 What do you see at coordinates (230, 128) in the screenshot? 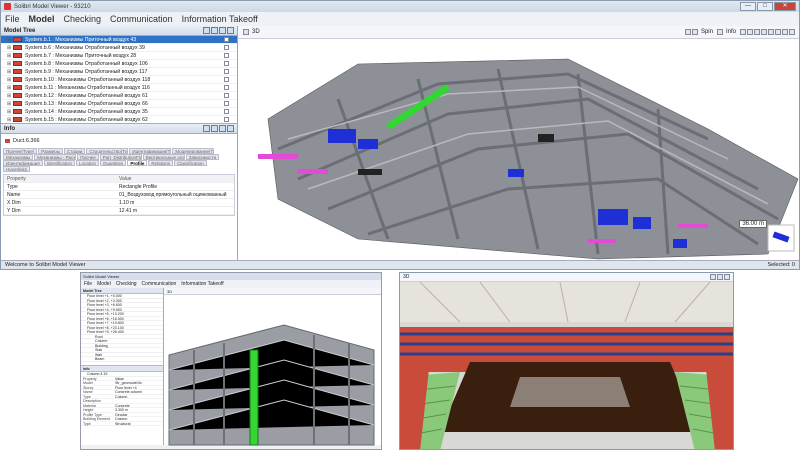
I see `info-close-icon` at bounding box center [230, 128].